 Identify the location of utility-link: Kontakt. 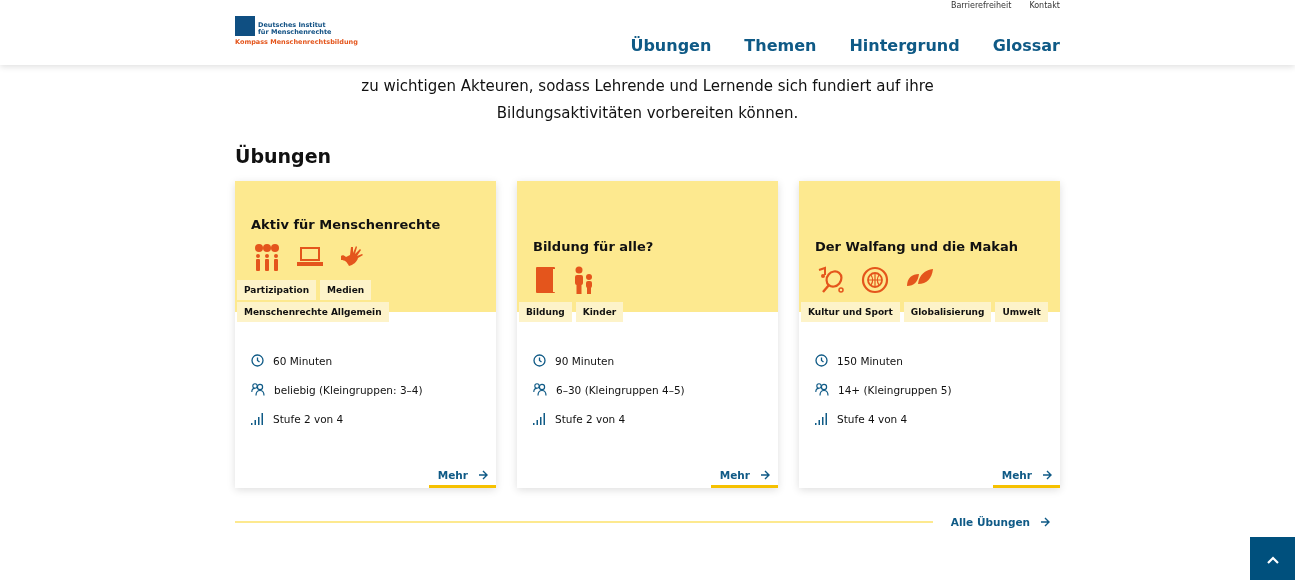
(1044, 6).